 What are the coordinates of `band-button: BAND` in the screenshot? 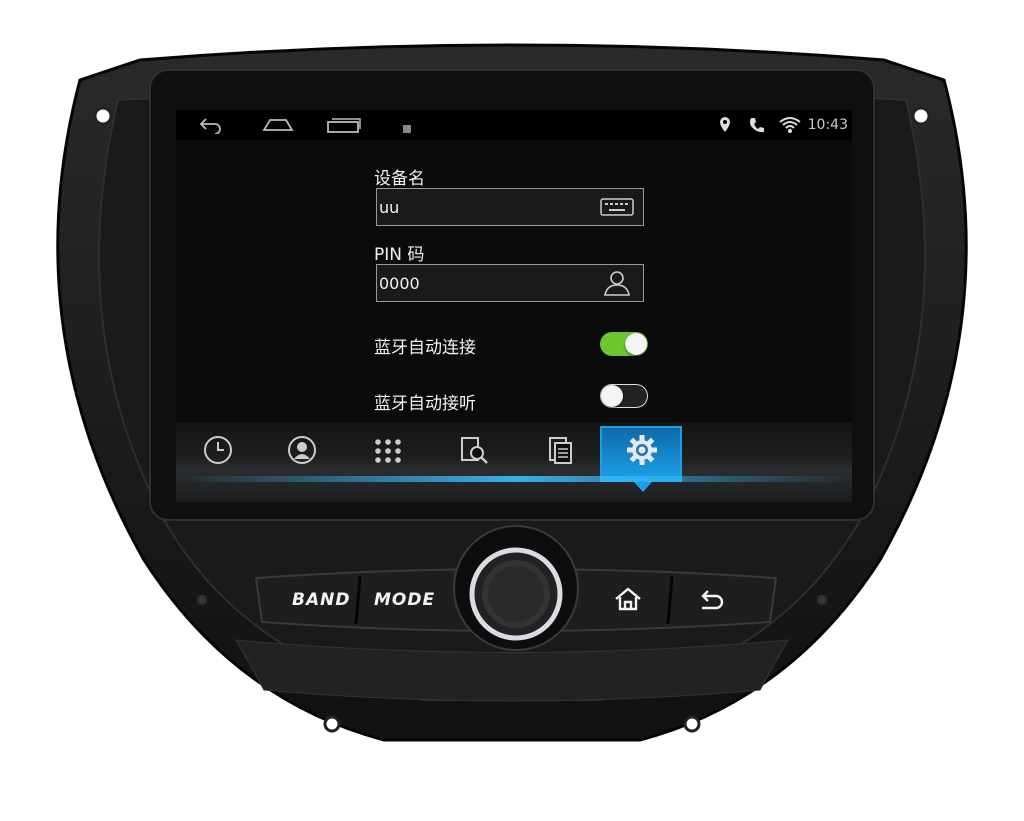 It's located at (321, 600).